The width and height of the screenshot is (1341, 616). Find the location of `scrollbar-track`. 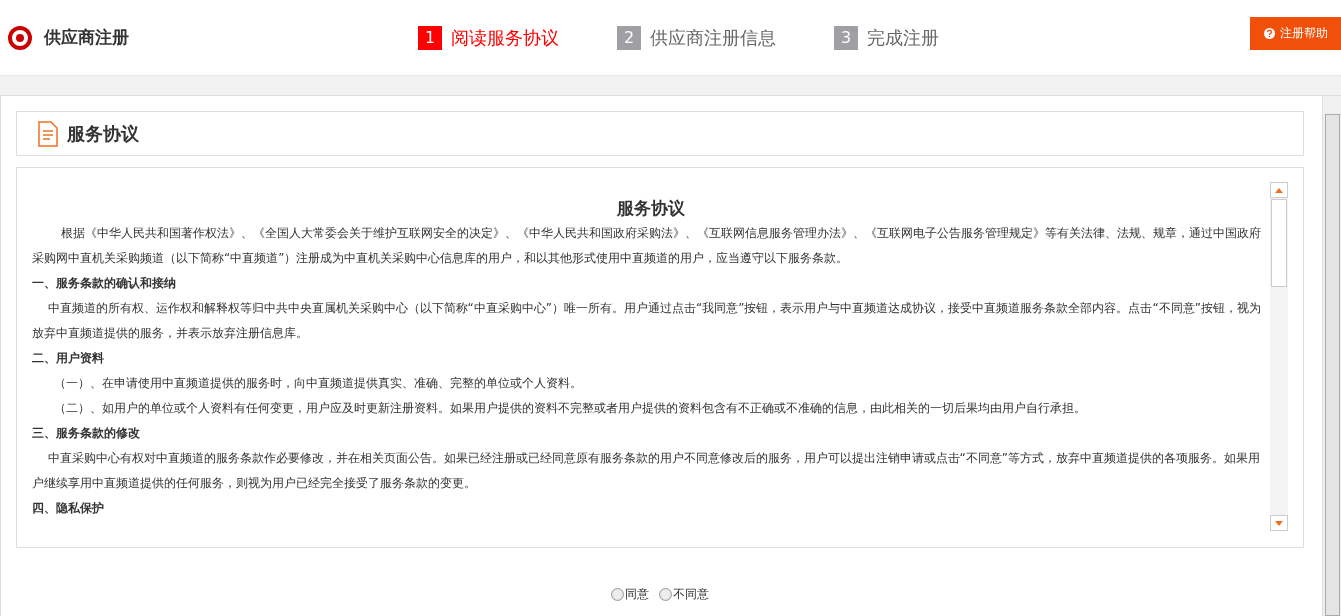

scrollbar-track is located at coordinates (1279, 356).